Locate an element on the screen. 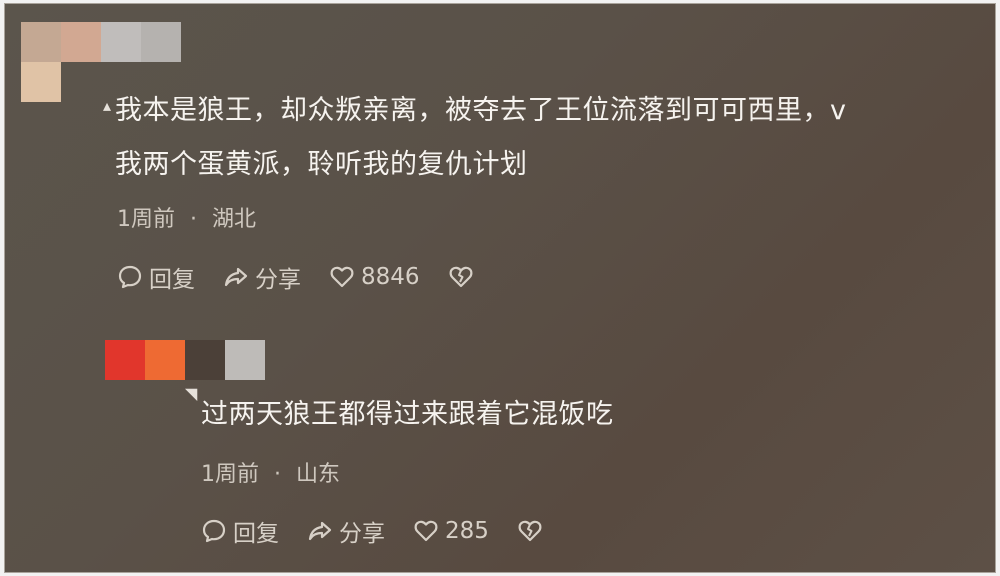  comment-meta: 1周前 · 湖北 is located at coordinates (186, 217).